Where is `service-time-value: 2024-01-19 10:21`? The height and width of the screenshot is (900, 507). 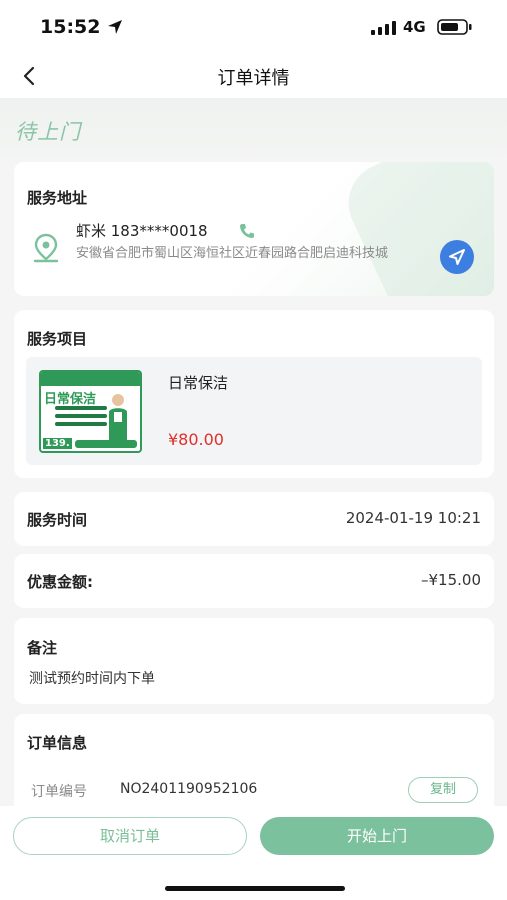
service-time-value: 2024-01-19 10:21 is located at coordinates (413, 518).